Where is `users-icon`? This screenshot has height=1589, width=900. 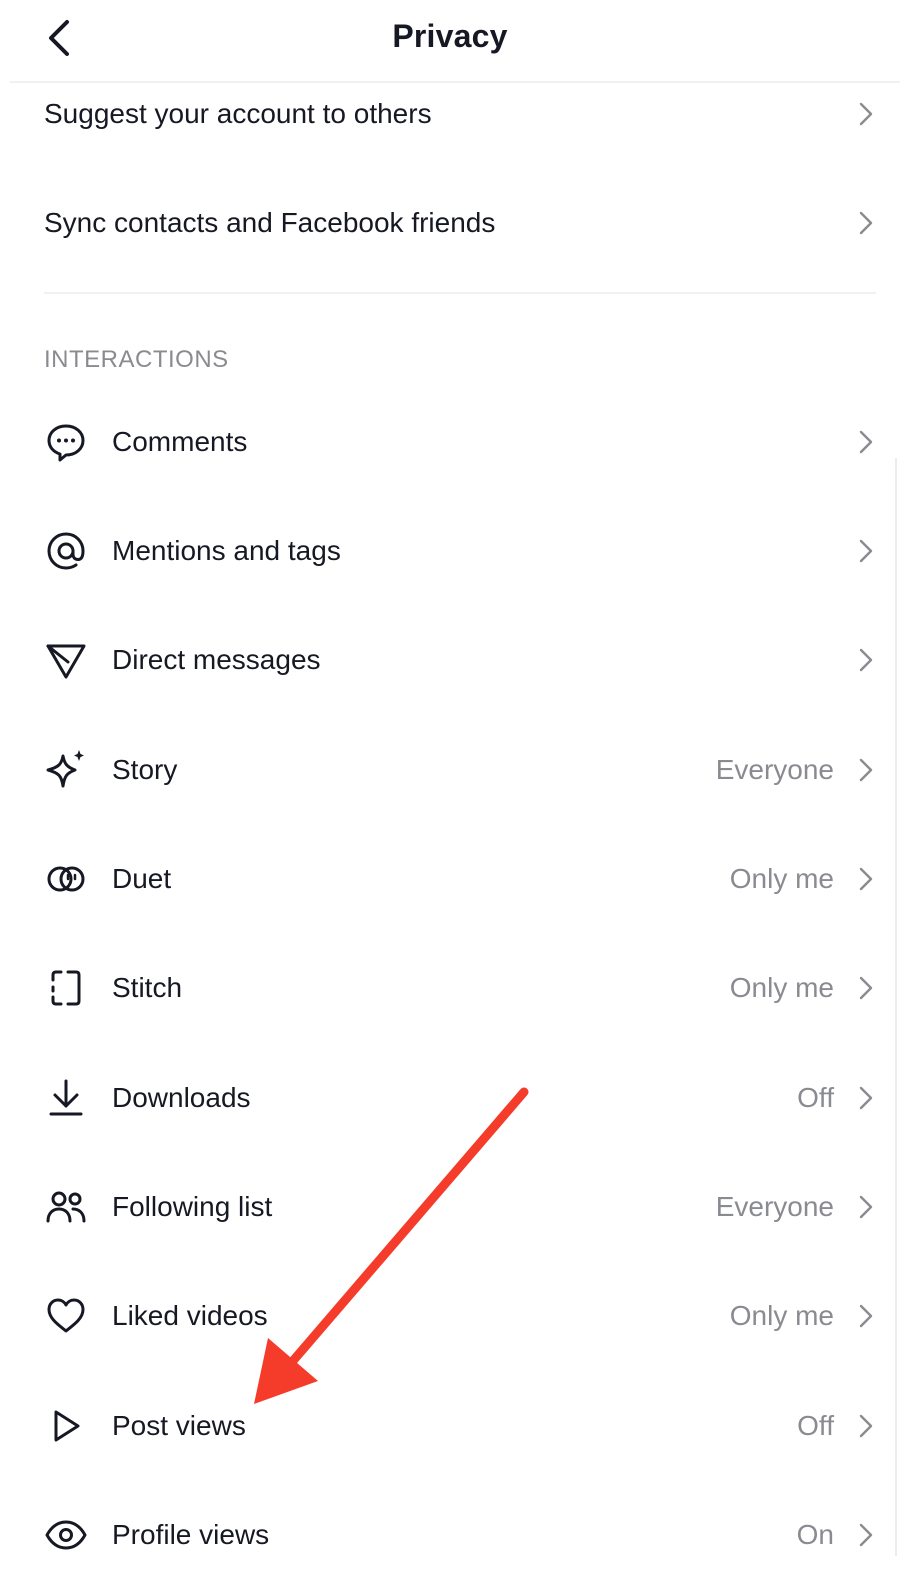
users-icon is located at coordinates (66, 1206).